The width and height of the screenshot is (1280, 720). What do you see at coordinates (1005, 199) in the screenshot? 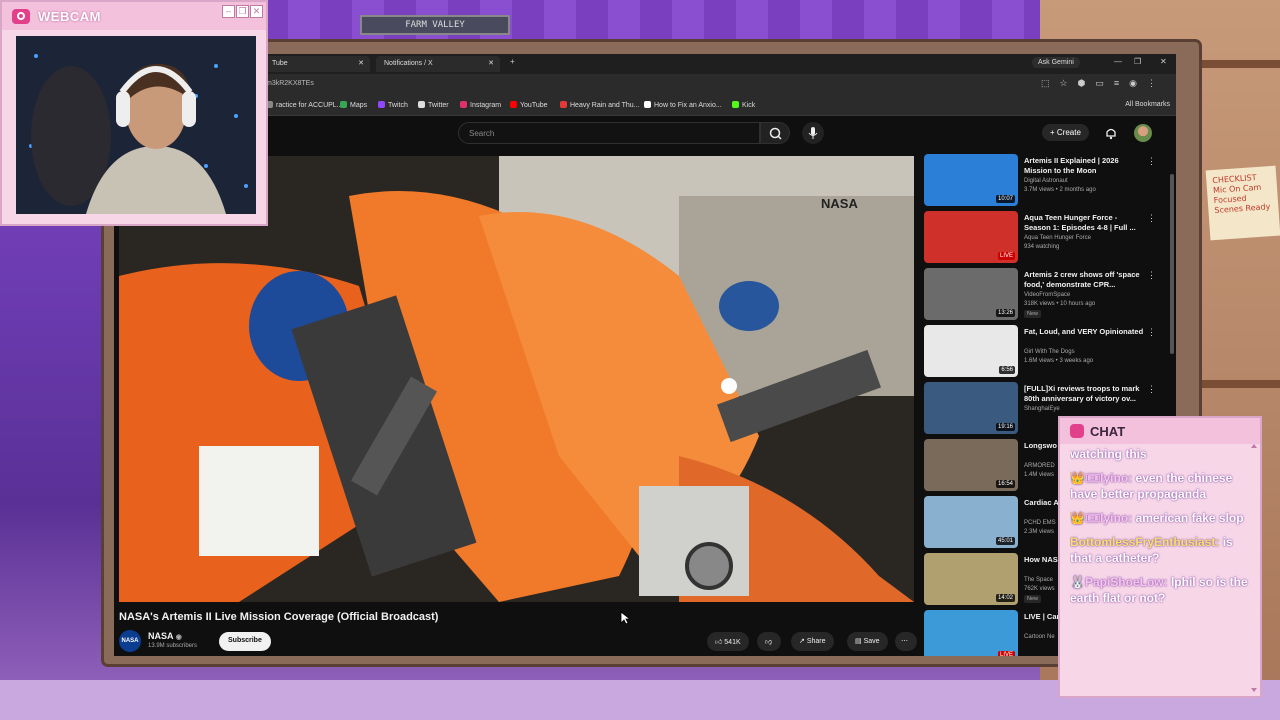
I see `duration-badge: 10:07` at bounding box center [1005, 199].